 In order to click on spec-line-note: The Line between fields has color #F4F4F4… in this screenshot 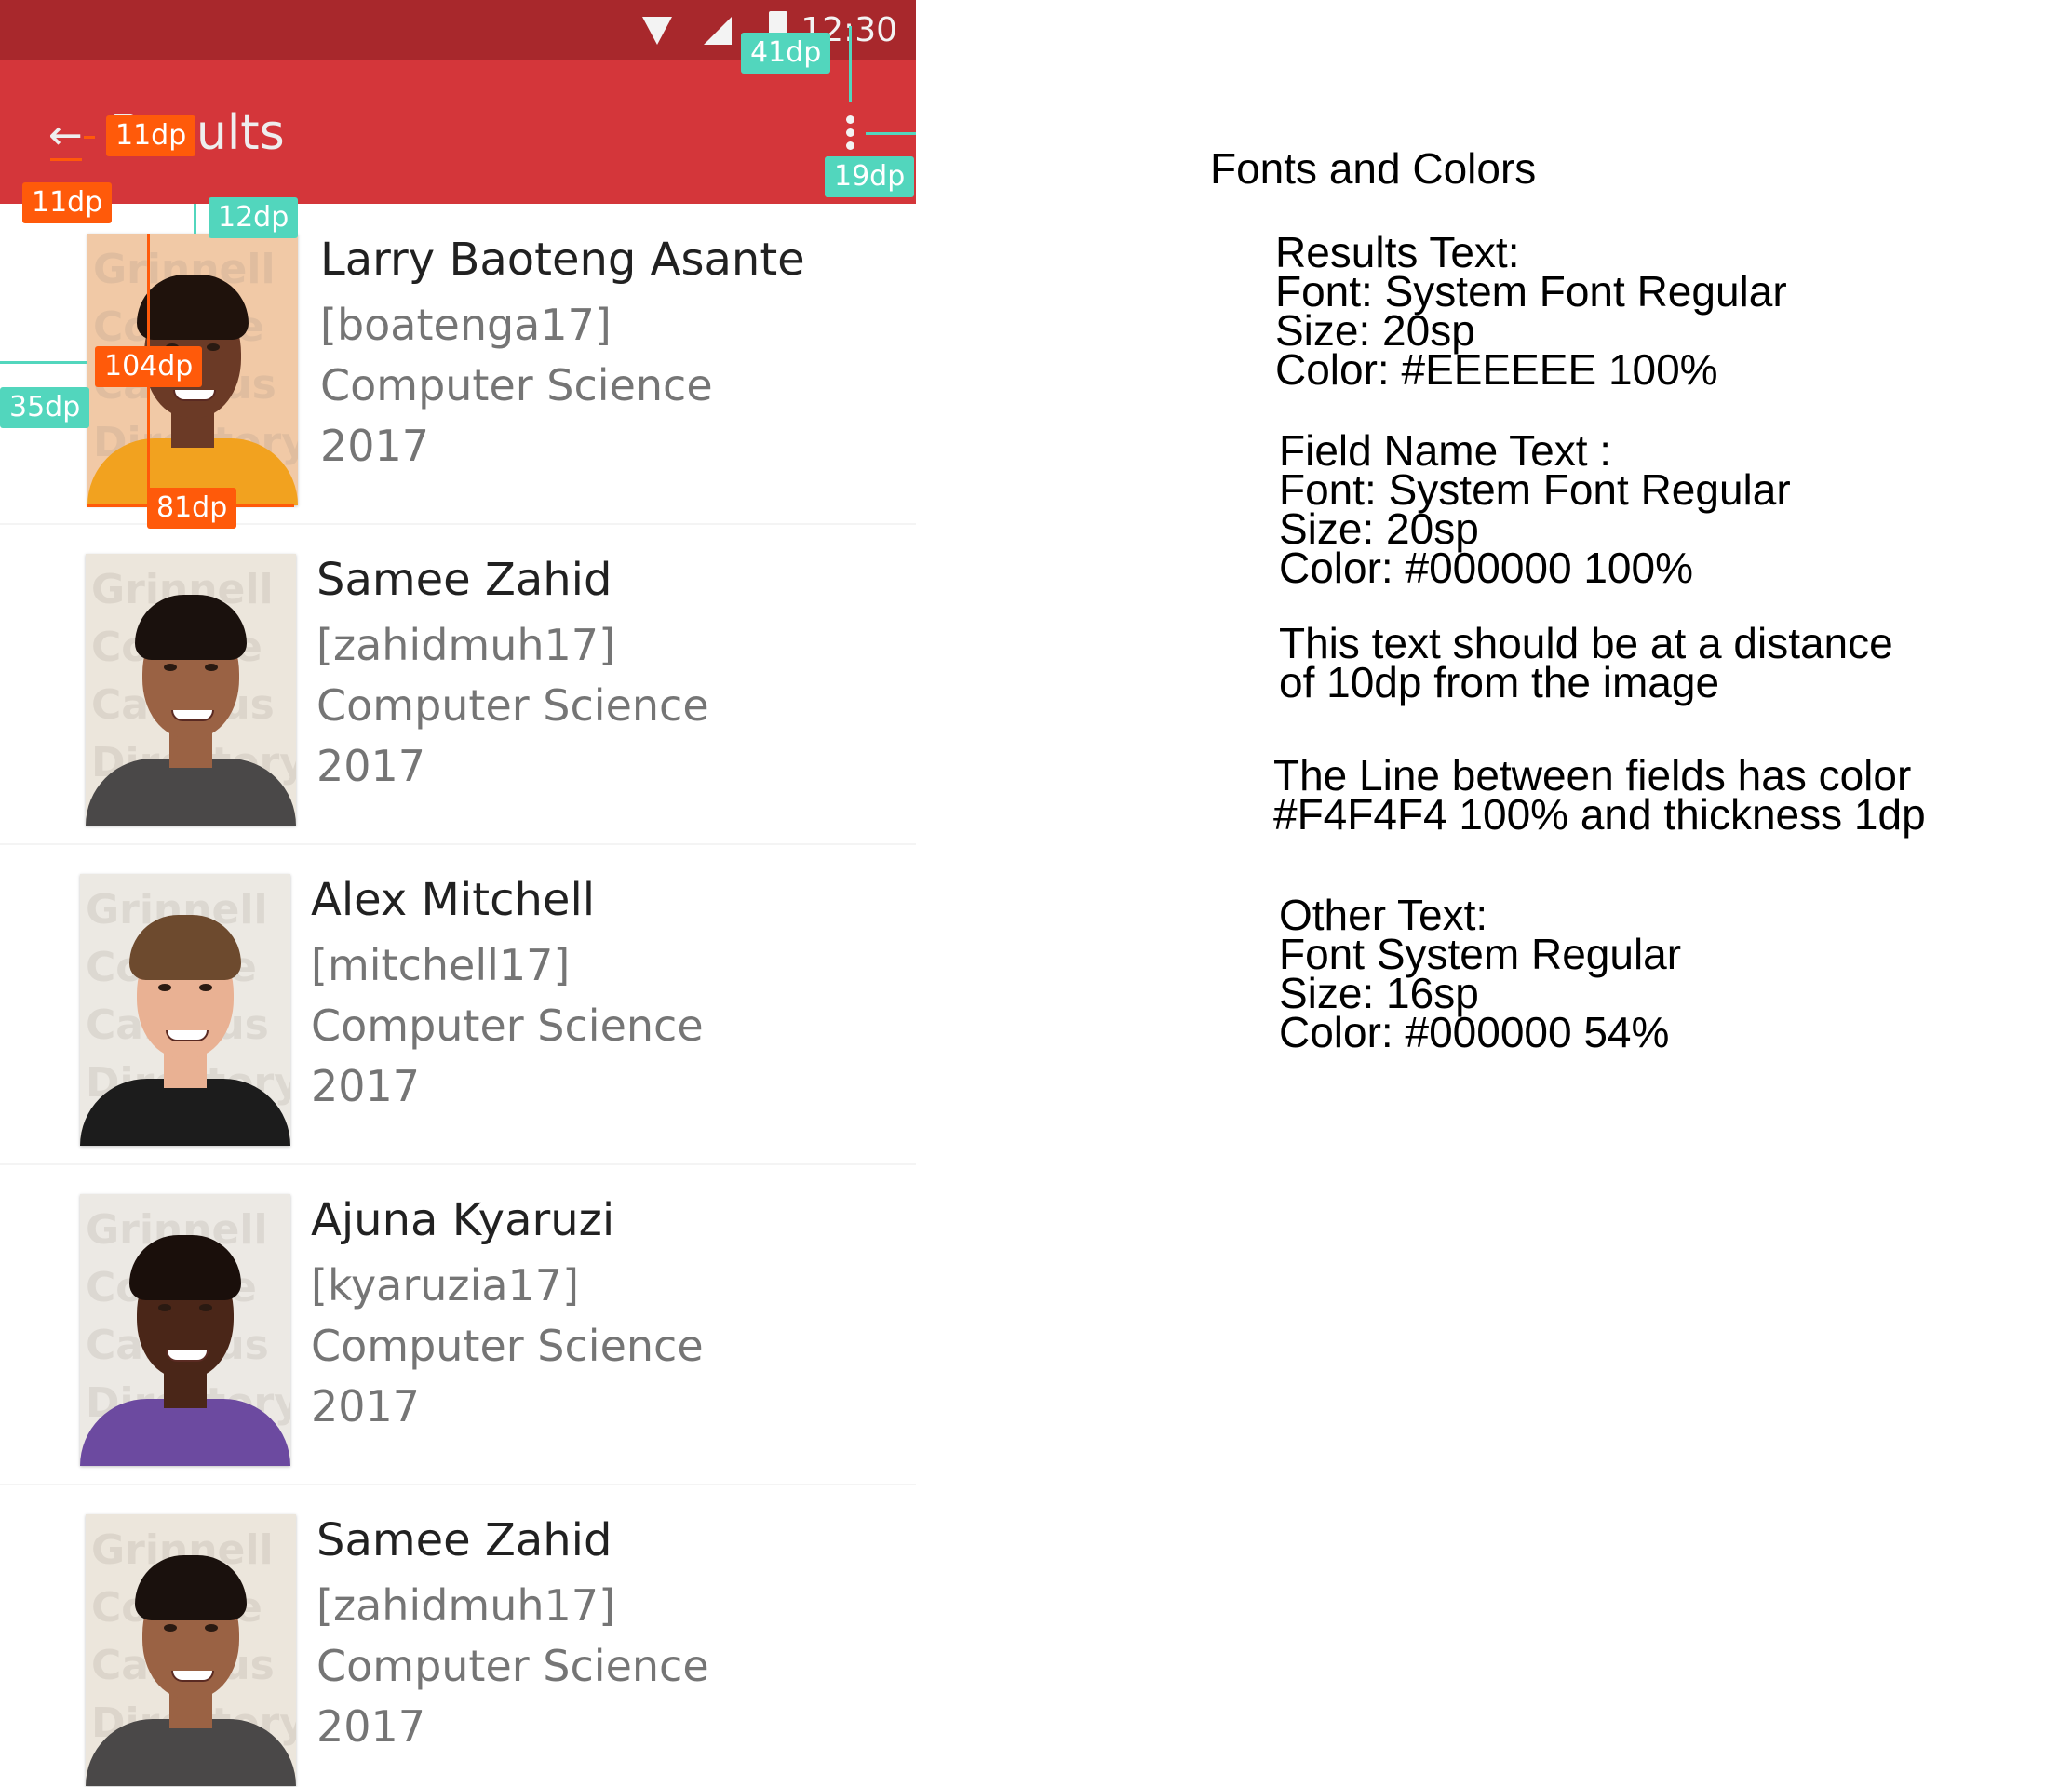, I will do `click(1600, 795)`.